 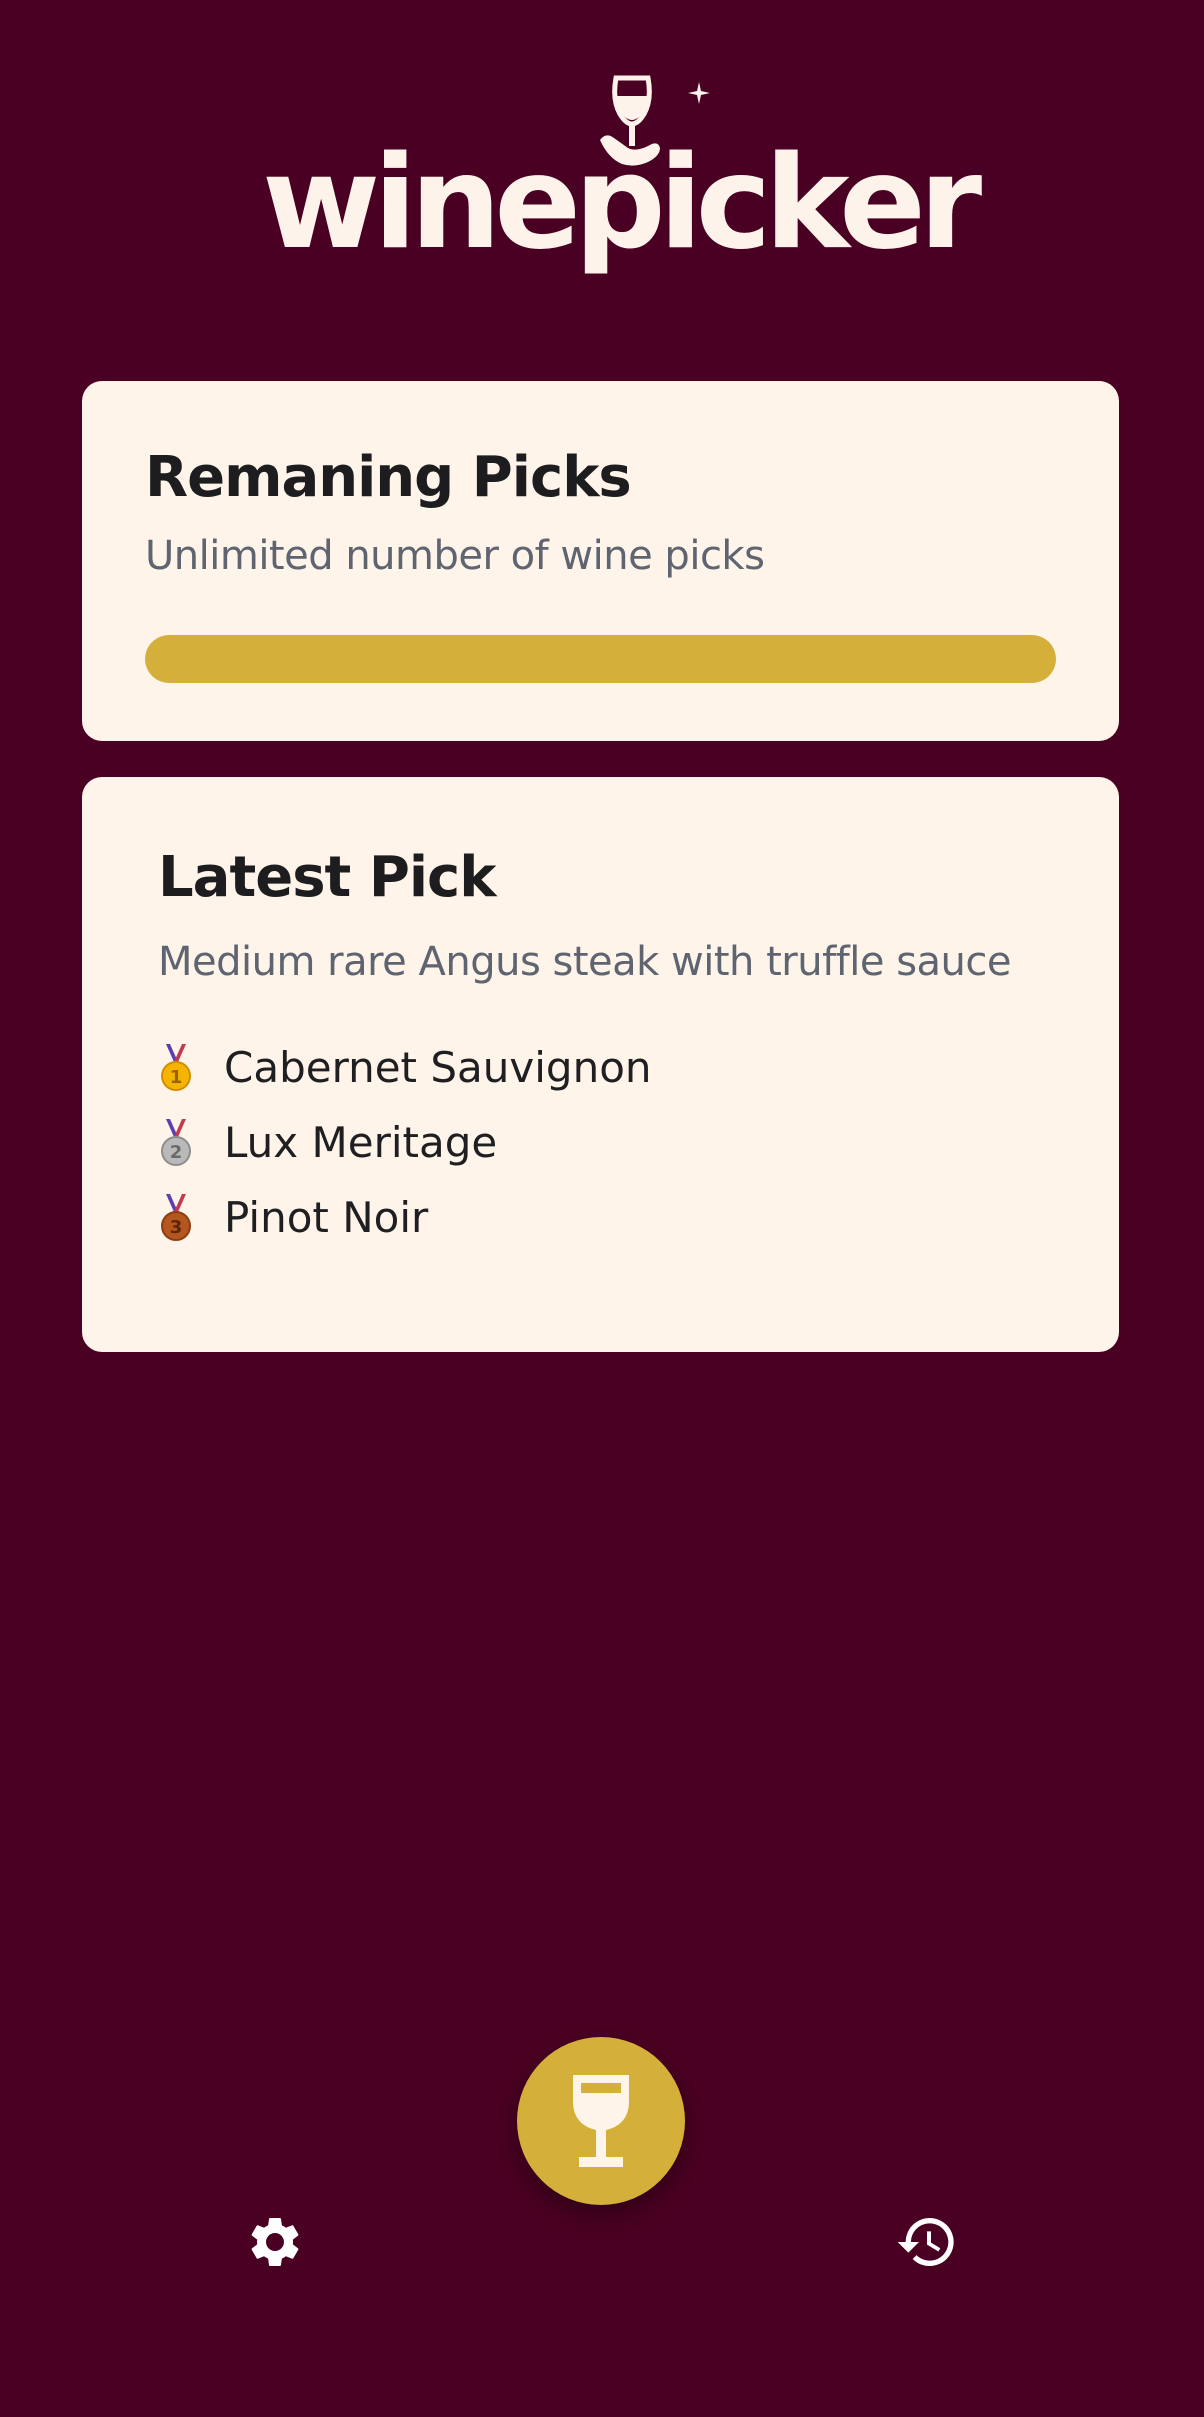 I want to click on wine-recommendation-item: 3 Pinot Noir, so click(x=405, y=1217).